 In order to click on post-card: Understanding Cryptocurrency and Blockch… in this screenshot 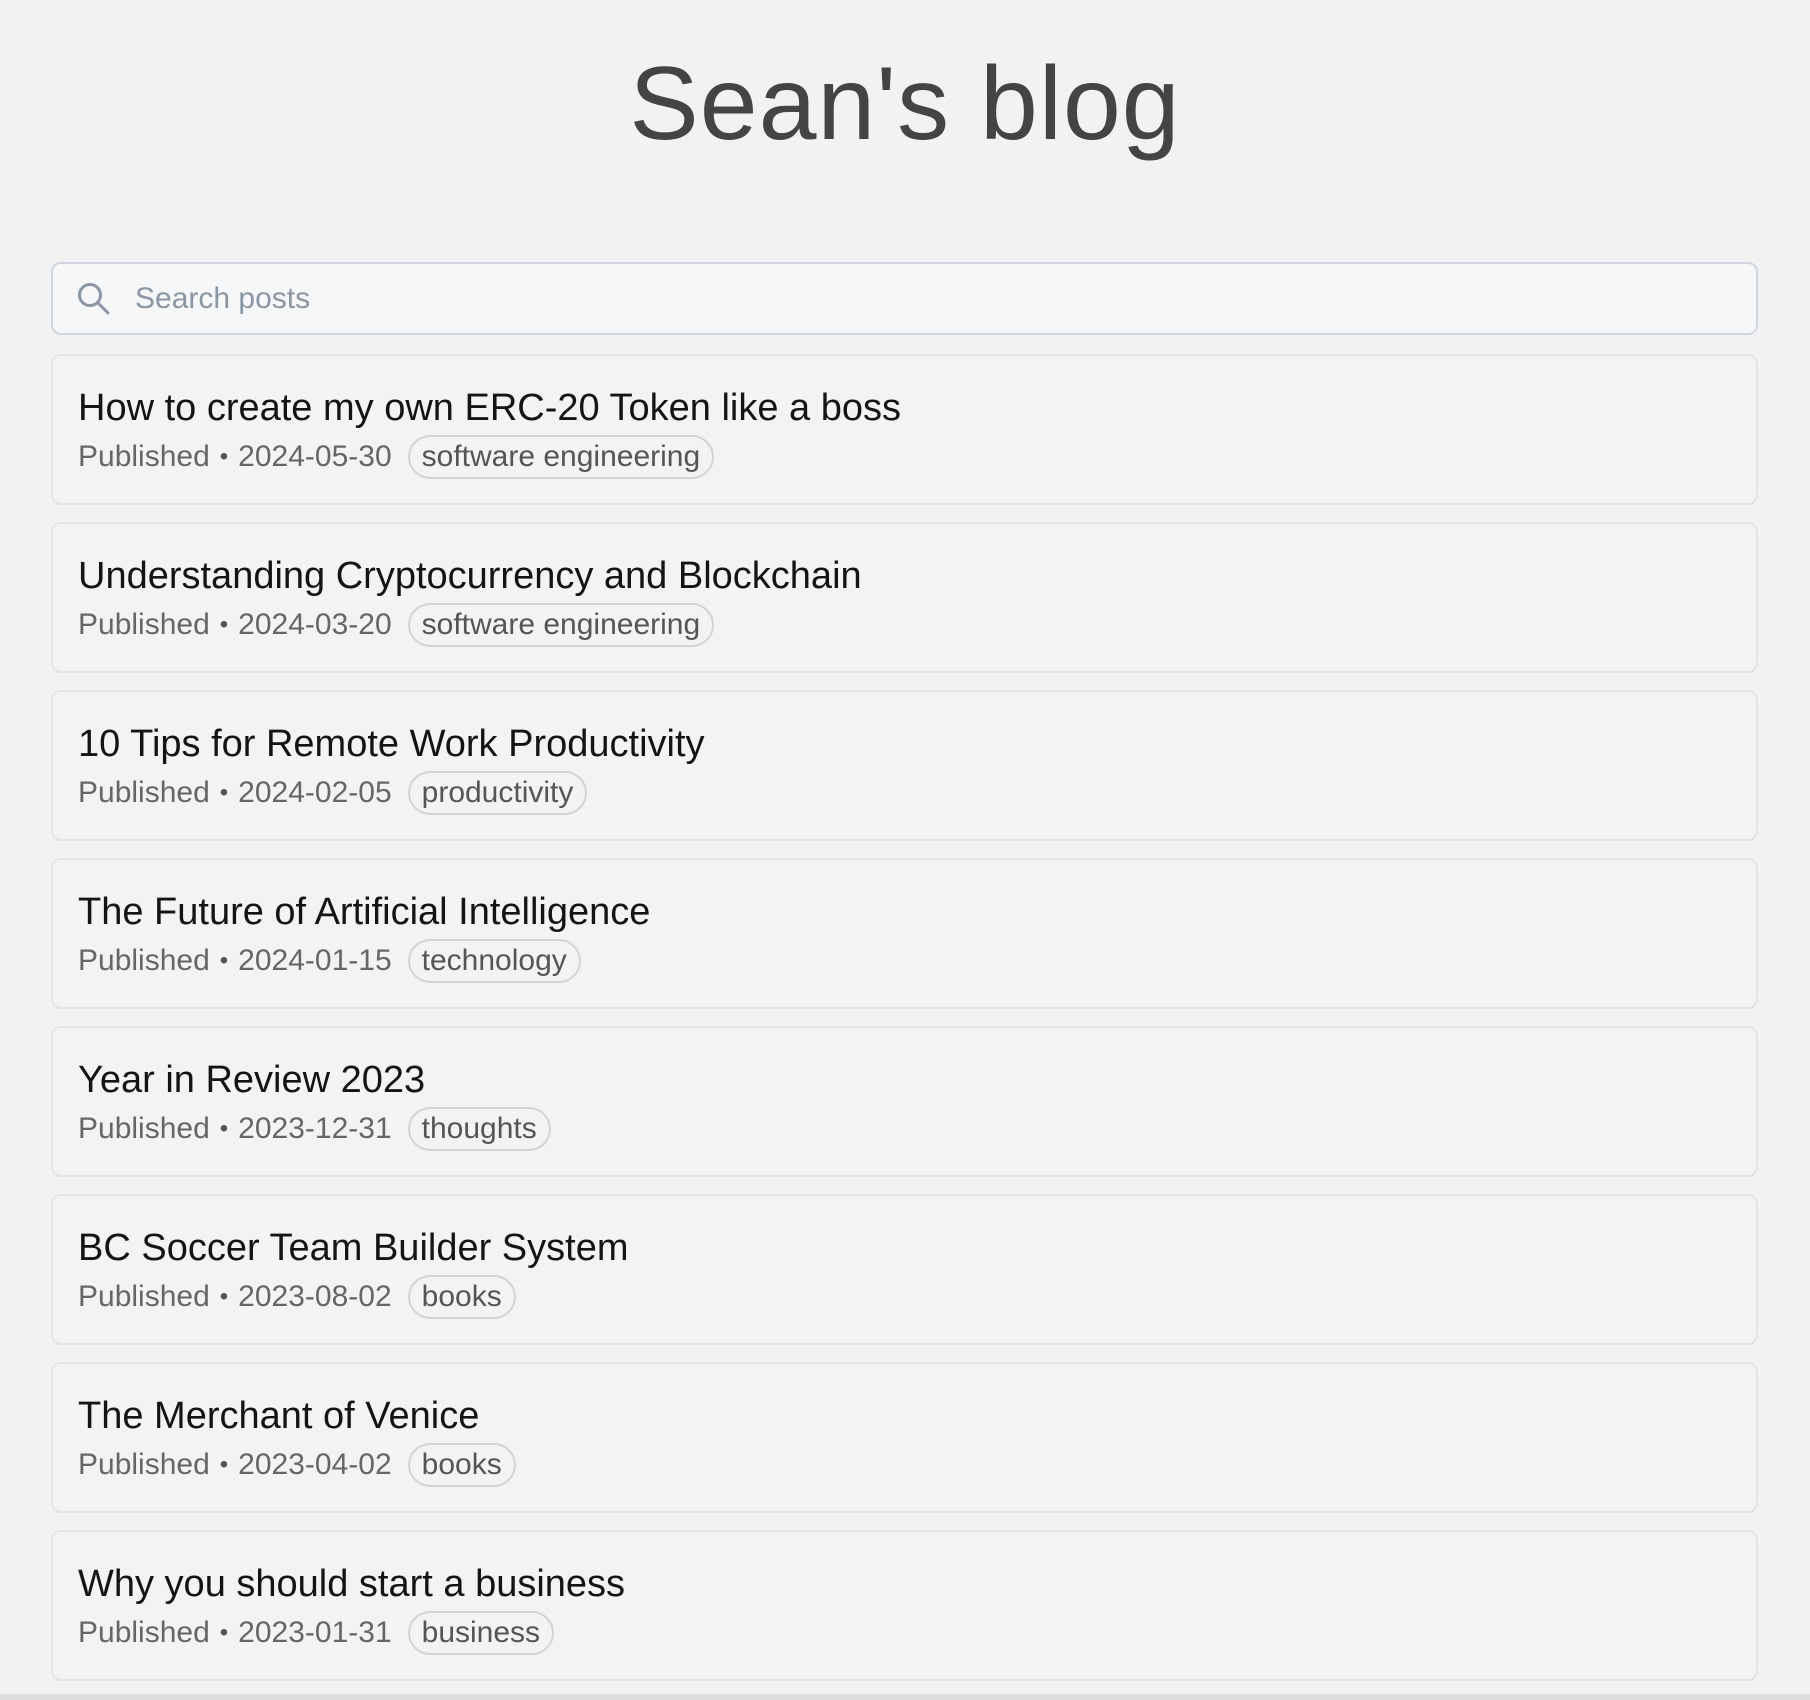, I will do `click(904, 597)`.